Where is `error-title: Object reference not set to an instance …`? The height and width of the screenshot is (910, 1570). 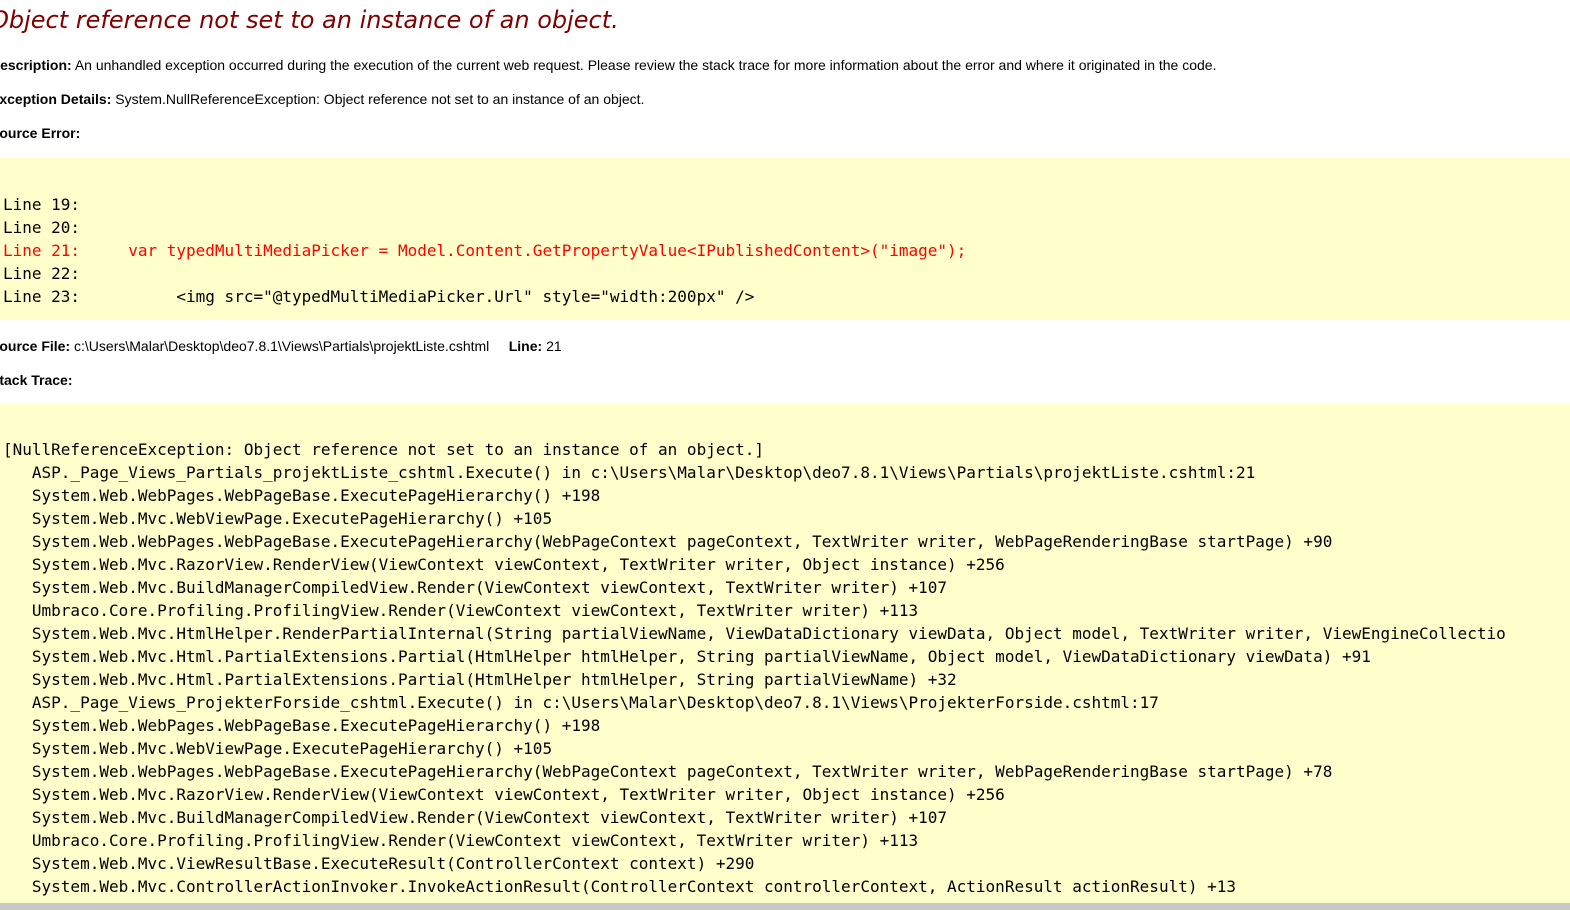
error-title: Object reference not set to an instance … is located at coordinates (309, 20).